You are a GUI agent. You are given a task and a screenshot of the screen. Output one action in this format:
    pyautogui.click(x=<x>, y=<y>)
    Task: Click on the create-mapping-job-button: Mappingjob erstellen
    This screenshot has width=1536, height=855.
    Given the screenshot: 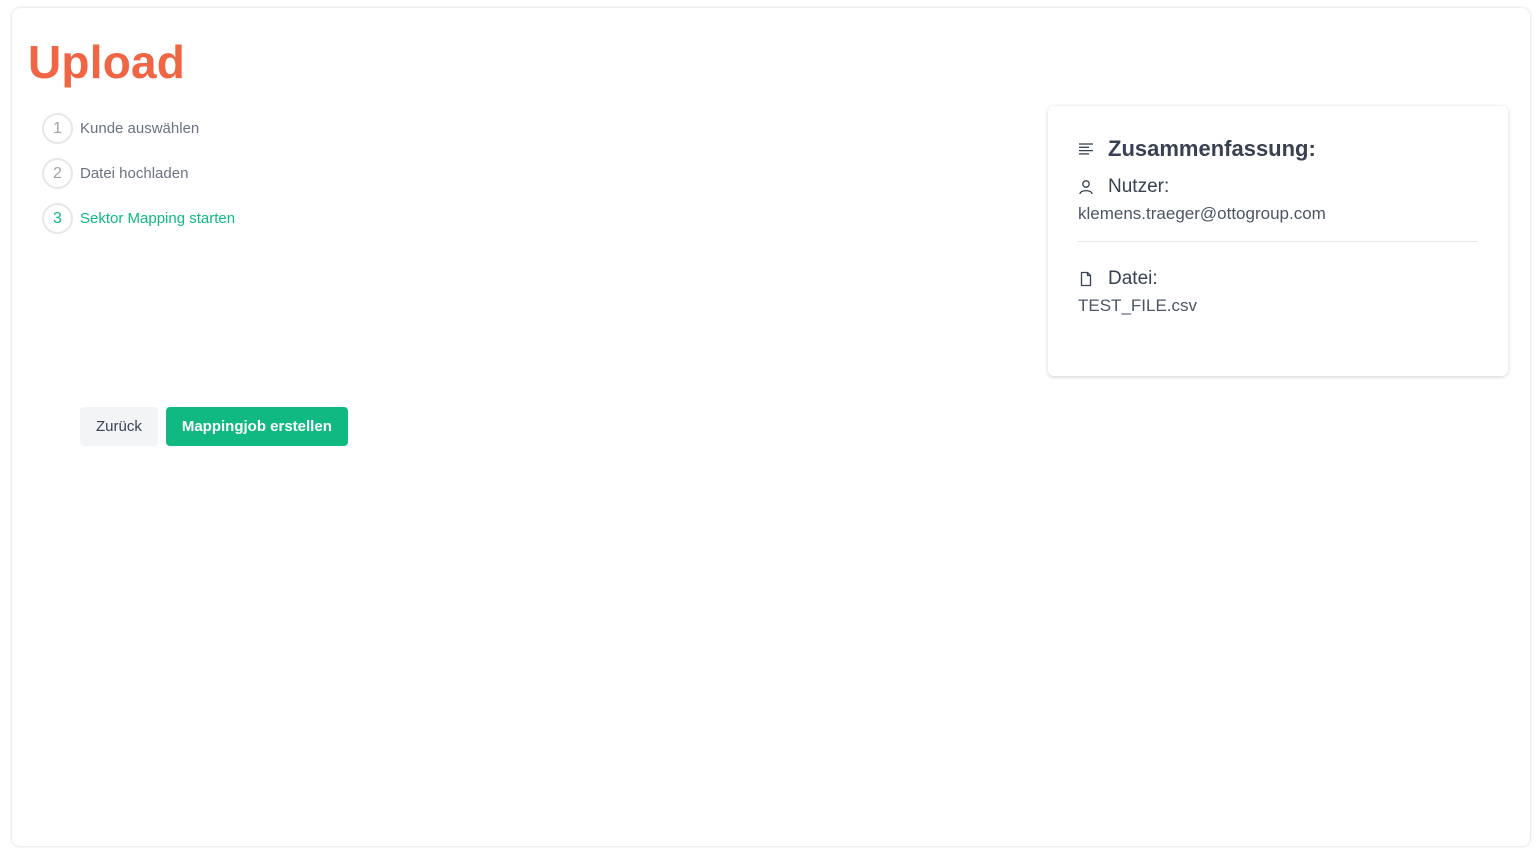 What is the action you would take?
    pyautogui.click(x=256, y=426)
    